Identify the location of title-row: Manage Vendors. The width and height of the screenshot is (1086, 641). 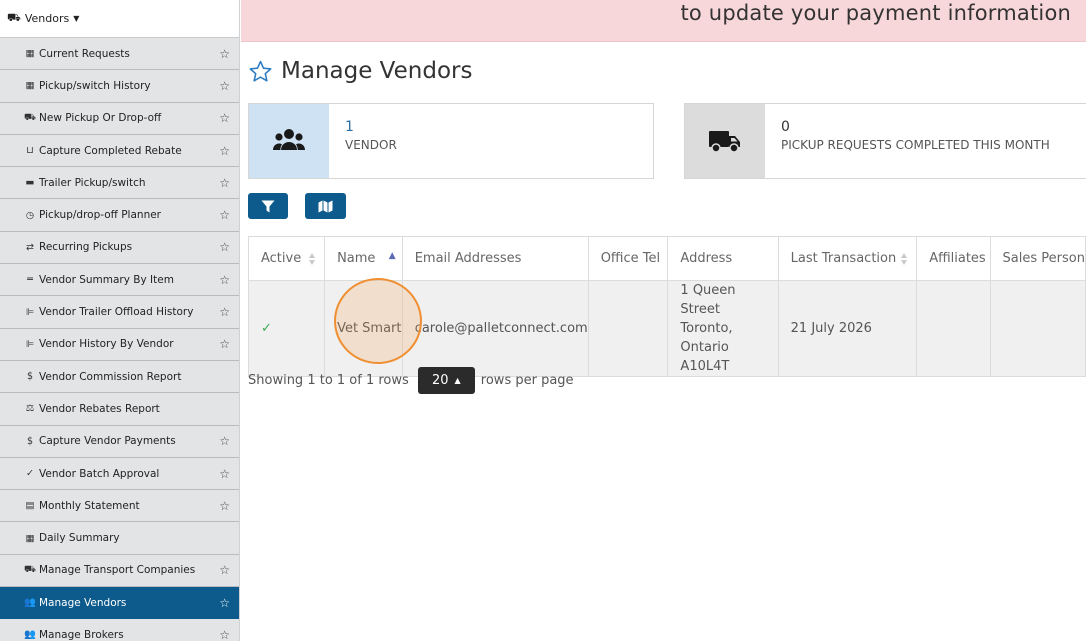
(360, 71).